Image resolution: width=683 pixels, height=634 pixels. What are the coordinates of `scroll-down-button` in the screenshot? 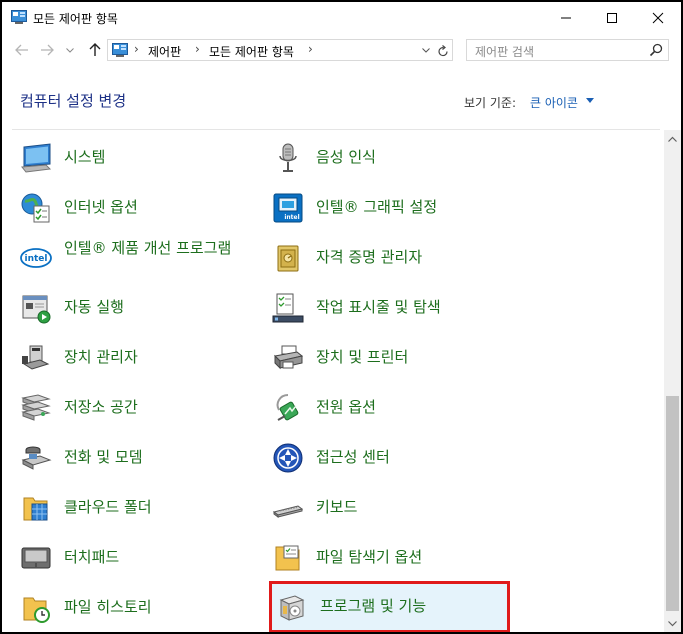 It's located at (672, 623).